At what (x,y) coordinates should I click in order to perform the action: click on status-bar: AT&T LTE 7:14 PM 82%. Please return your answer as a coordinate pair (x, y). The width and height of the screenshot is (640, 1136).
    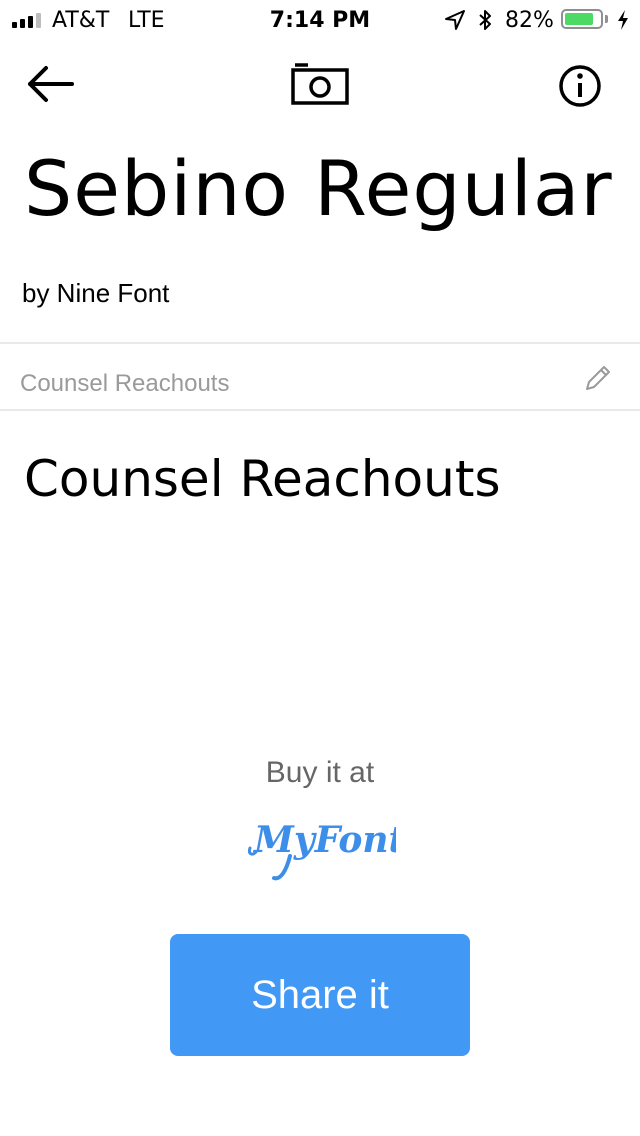
    Looking at the image, I should click on (320, 20).